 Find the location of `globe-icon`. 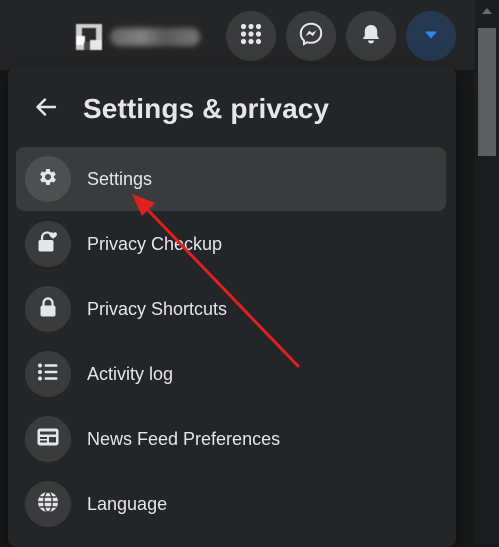

globe-icon is located at coordinates (48, 504).